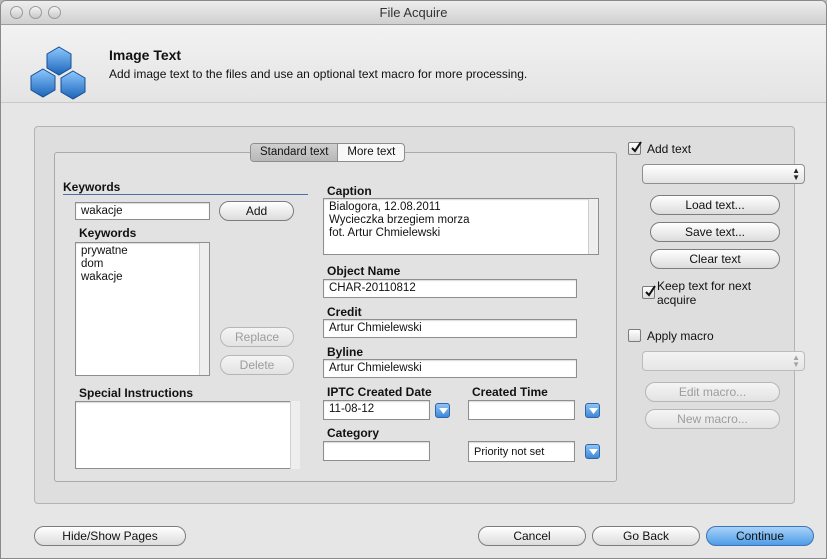 Image resolution: width=827 pixels, height=559 pixels. Describe the element at coordinates (593, 226) in the screenshot. I see `caption-scrollbar` at that location.